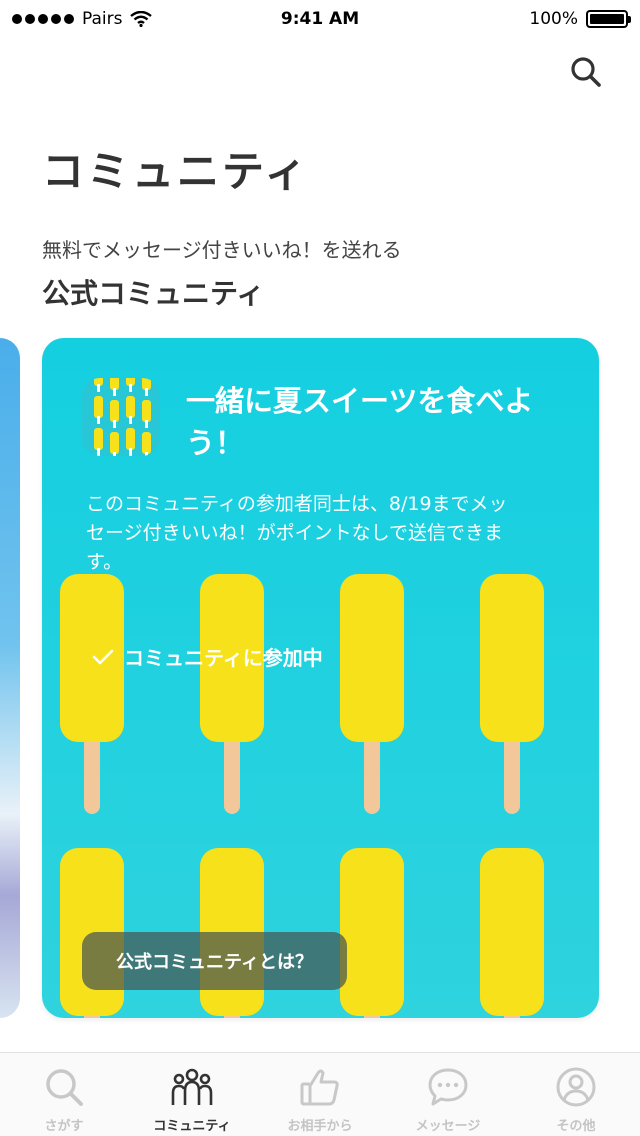  What do you see at coordinates (576, 1126) in the screenshot?
I see `tab-label: その他` at bounding box center [576, 1126].